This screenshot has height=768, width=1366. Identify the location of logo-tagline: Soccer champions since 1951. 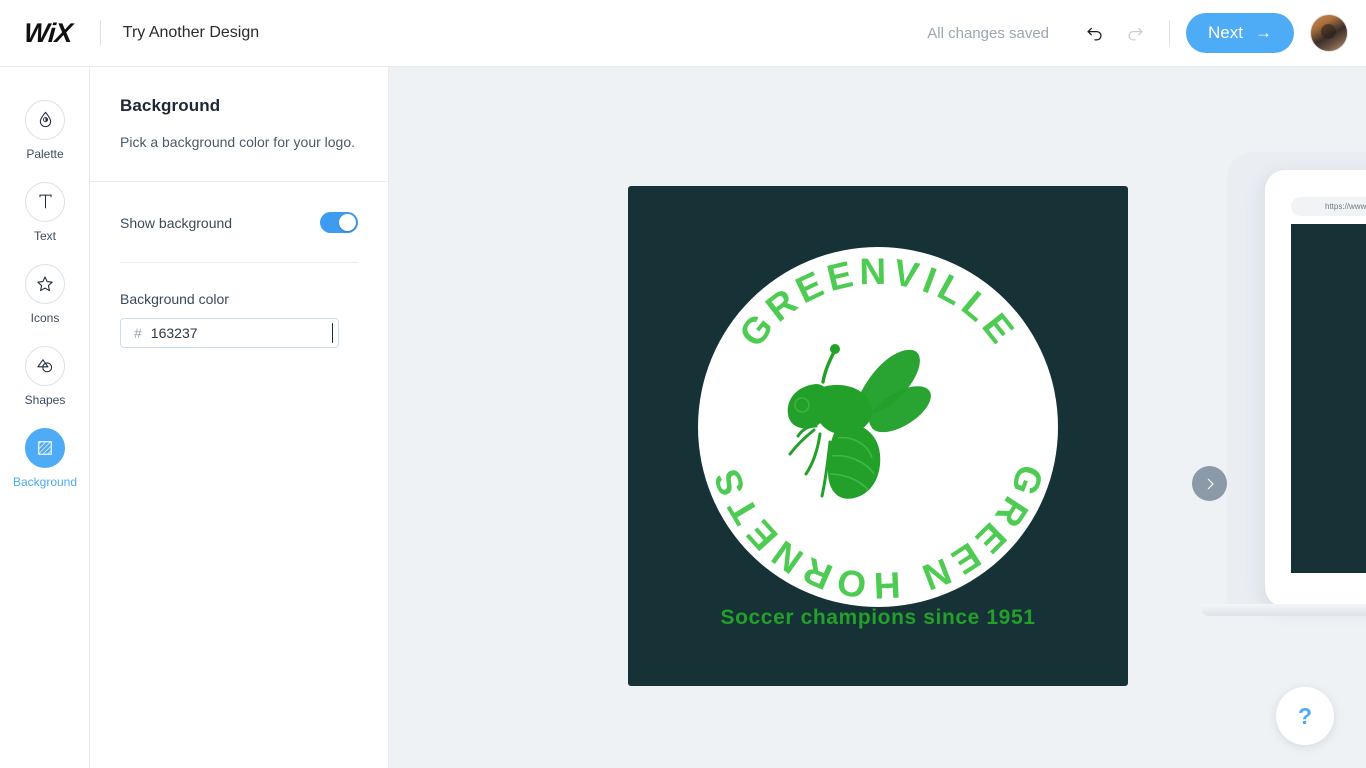
(878, 617).